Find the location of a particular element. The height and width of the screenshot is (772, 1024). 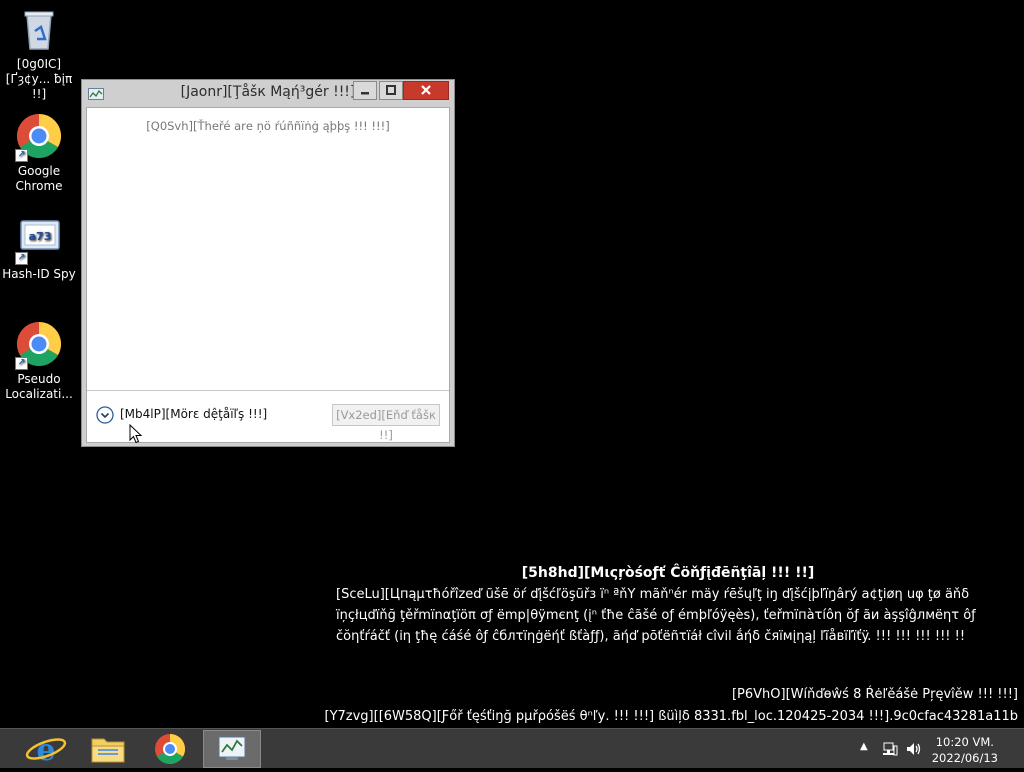

desktop-icon-label: [0g0IC][Ґȝ¢у... ƀįπ !!] is located at coordinates (39, 79).